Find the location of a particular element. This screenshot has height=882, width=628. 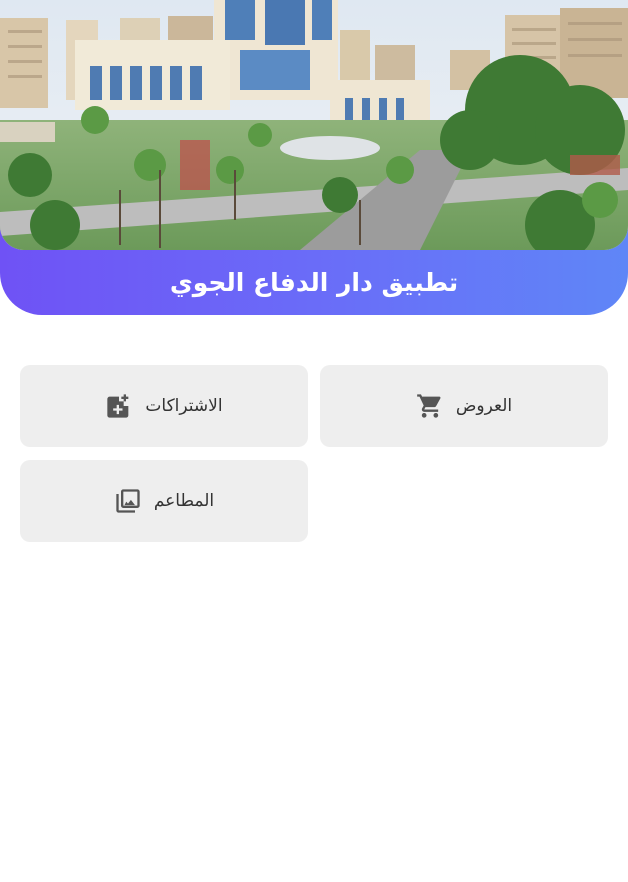

offers-button: العروض is located at coordinates (464, 406).